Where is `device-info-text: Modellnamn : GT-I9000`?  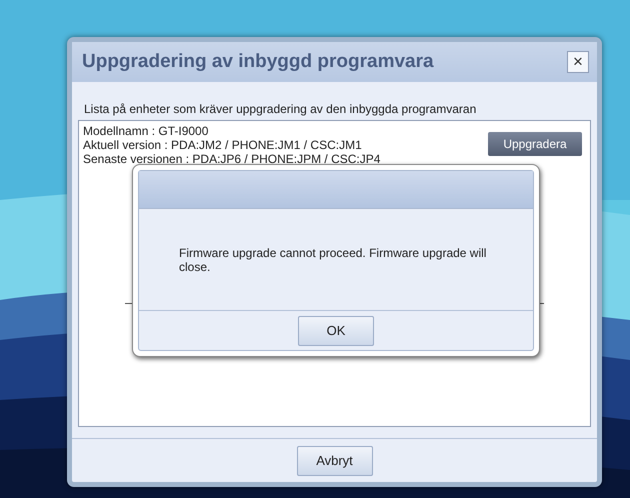 device-info-text: Modellnamn : GT-I9000 is located at coordinates (146, 131).